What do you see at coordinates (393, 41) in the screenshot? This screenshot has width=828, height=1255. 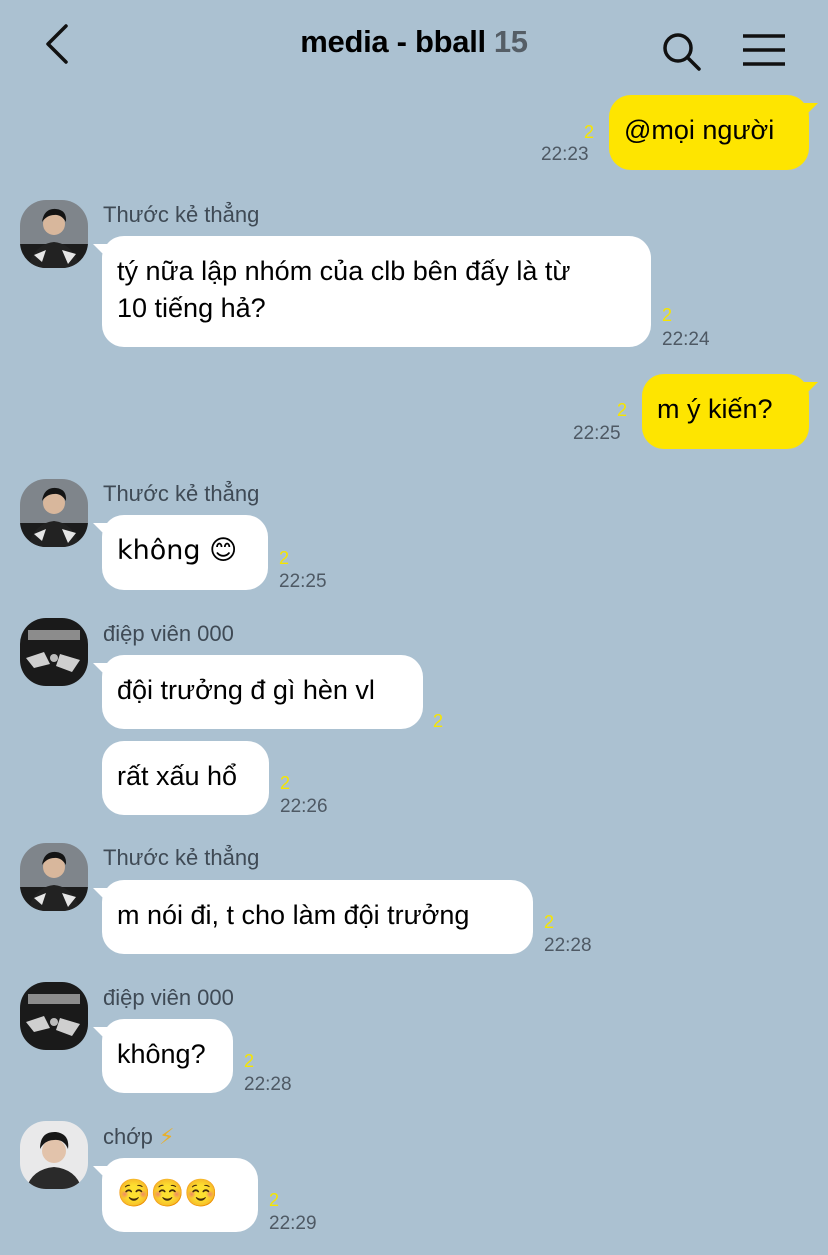 I see `chat-title-text: media - bball` at bounding box center [393, 41].